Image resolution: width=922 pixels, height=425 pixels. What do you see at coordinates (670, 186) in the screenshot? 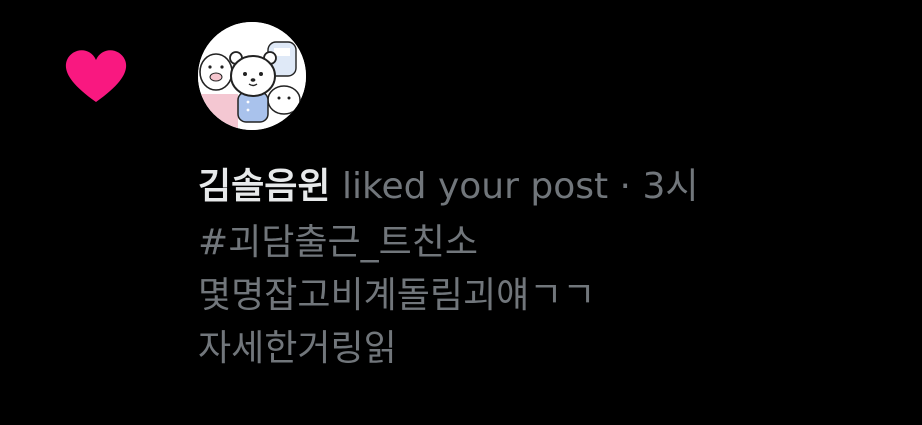
I see `timestamp: 3시` at bounding box center [670, 186].